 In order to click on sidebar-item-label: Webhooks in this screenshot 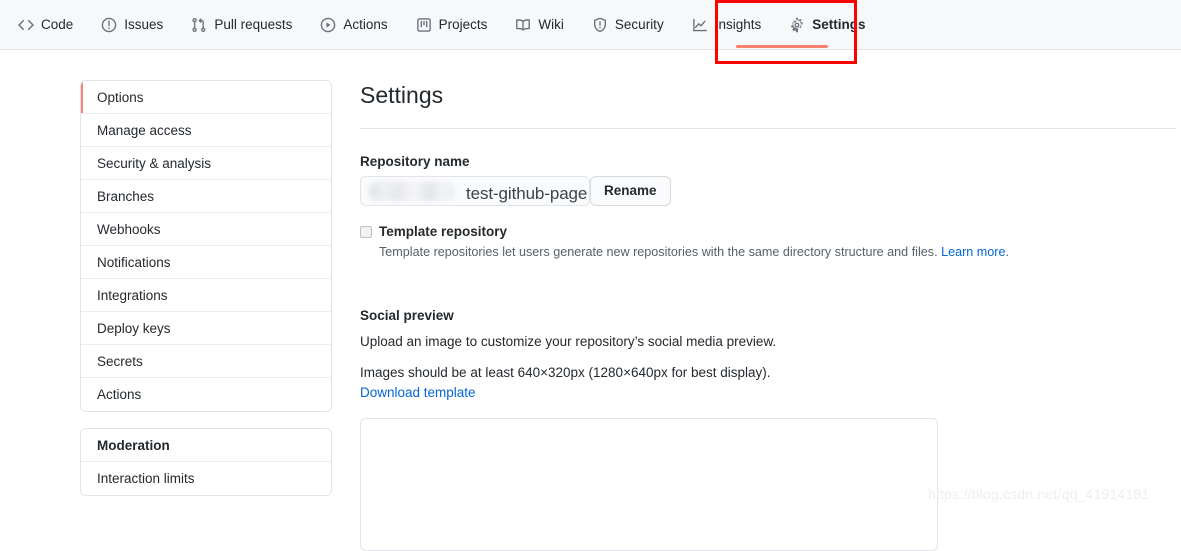, I will do `click(129, 229)`.